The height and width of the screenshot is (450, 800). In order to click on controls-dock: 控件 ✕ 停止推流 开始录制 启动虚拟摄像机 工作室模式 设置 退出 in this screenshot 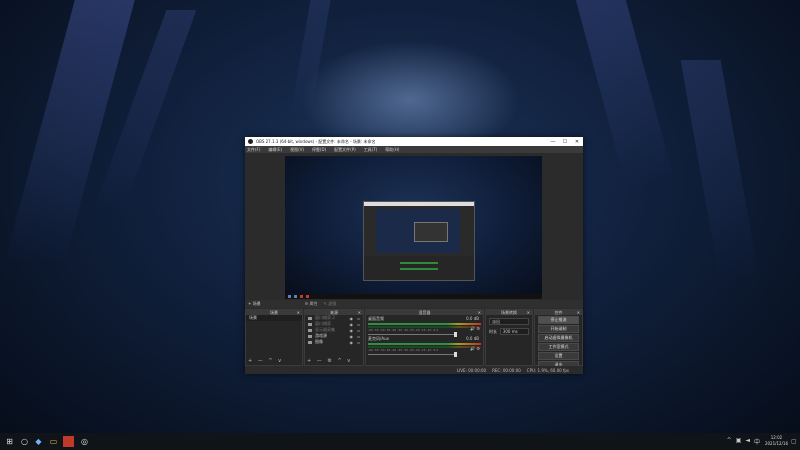, I will do `click(558, 339)`.